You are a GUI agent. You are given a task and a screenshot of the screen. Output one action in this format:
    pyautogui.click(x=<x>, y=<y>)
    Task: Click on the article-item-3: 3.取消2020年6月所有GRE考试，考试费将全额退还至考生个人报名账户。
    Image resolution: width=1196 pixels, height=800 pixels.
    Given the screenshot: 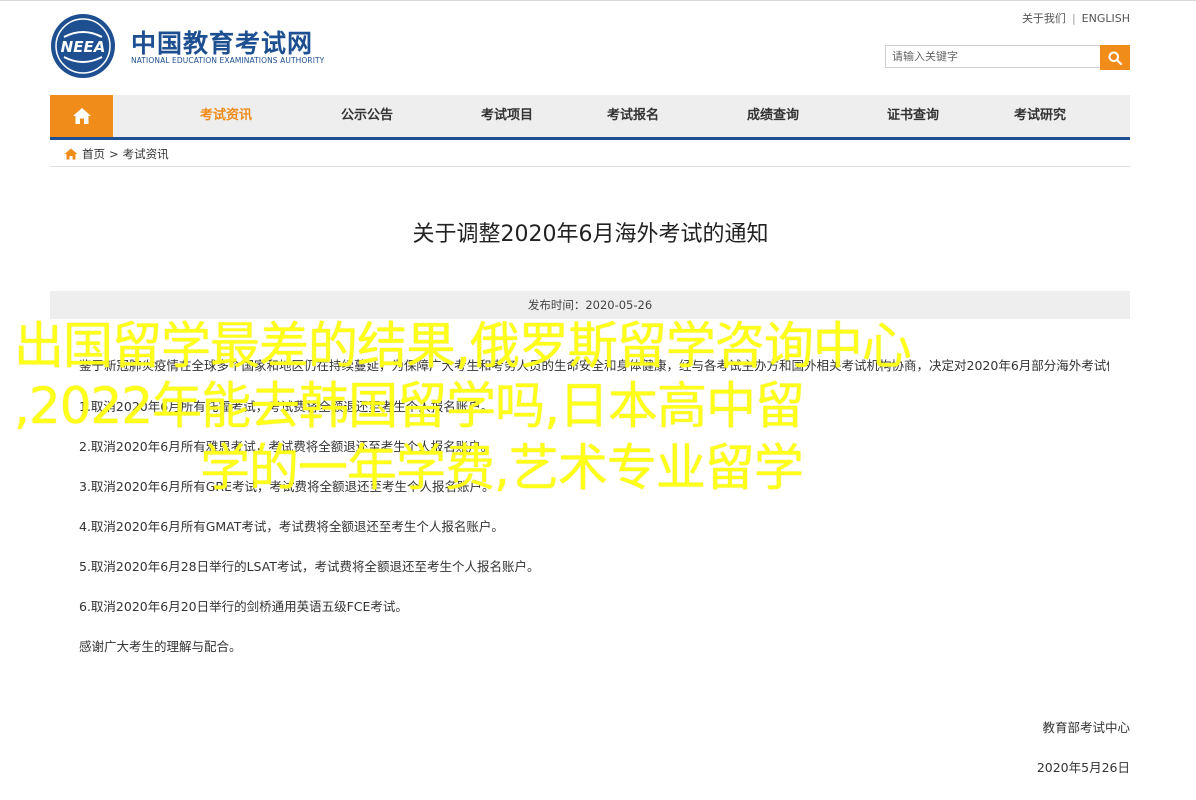 What is the action you would take?
    pyautogui.click(x=287, y=486)
    